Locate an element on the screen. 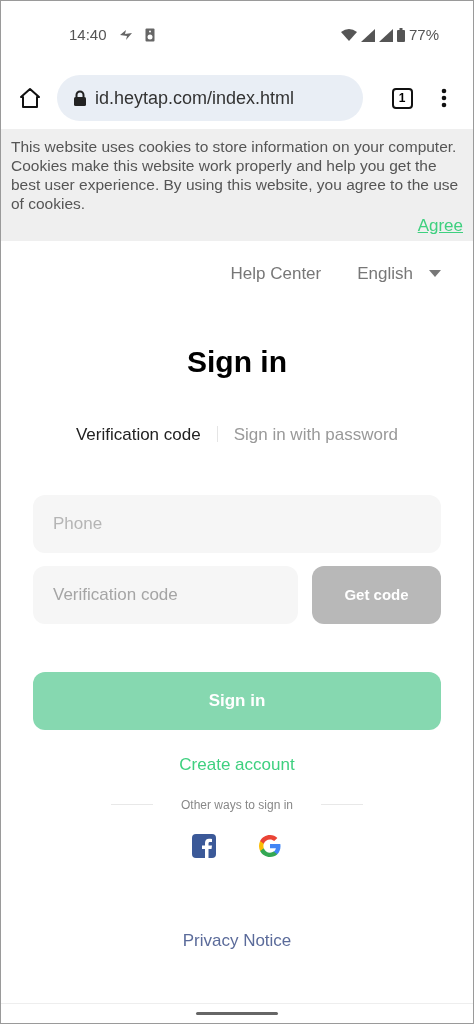  page-title: Sign in is located at coordinates (237, 361).